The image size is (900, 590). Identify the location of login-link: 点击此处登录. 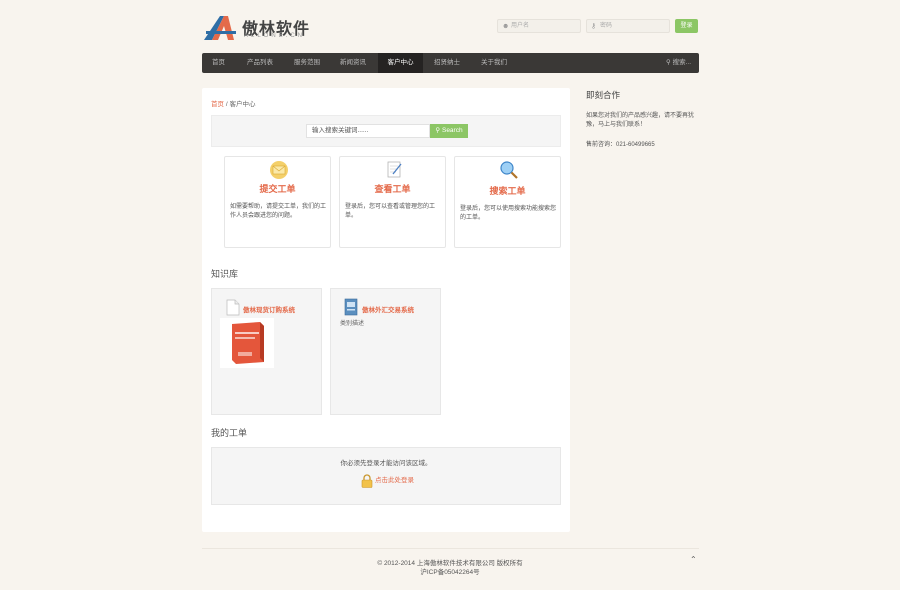
(394, 481).